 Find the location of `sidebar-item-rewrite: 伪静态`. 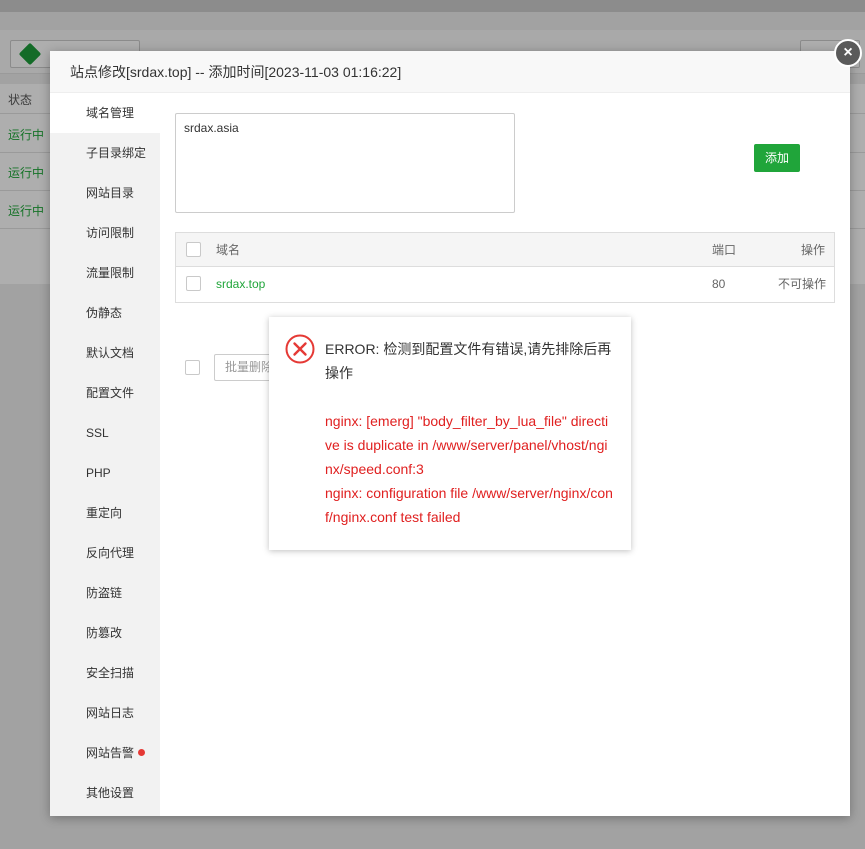

sidebar-item-rewrite: 伪静态 is located at coordinates (105, 313).